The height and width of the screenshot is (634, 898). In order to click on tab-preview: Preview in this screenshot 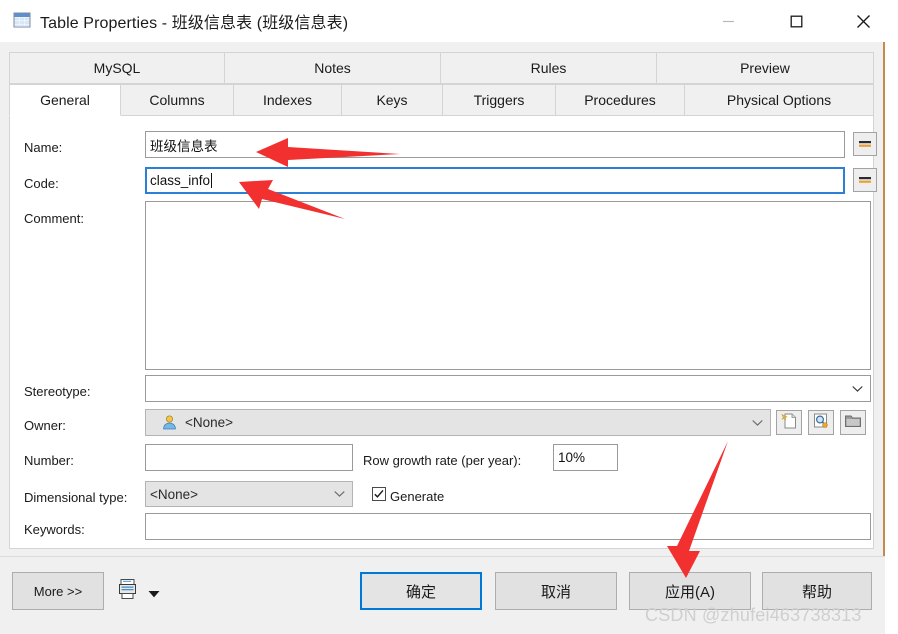, I will do `click(765, 68)`.